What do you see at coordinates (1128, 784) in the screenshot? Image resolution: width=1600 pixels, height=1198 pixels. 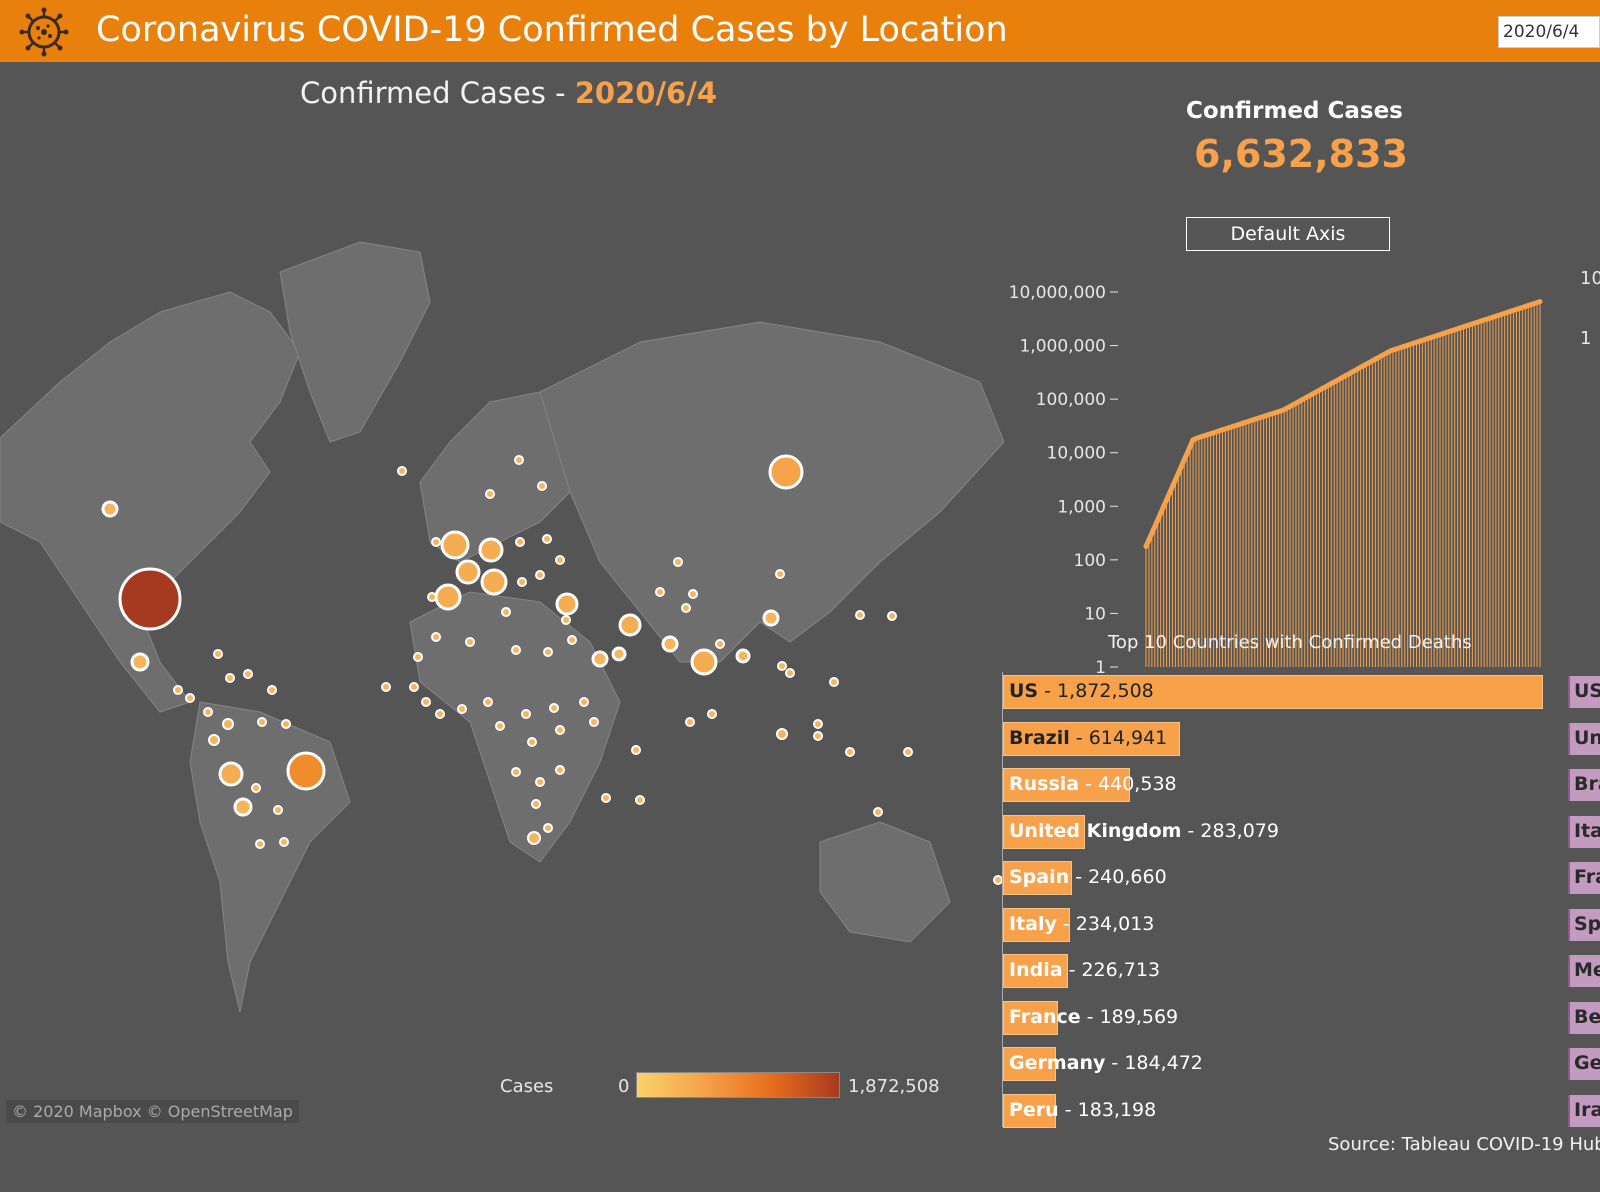 I see `bar-value: - 440,538` at bounding box center [1128, 784].